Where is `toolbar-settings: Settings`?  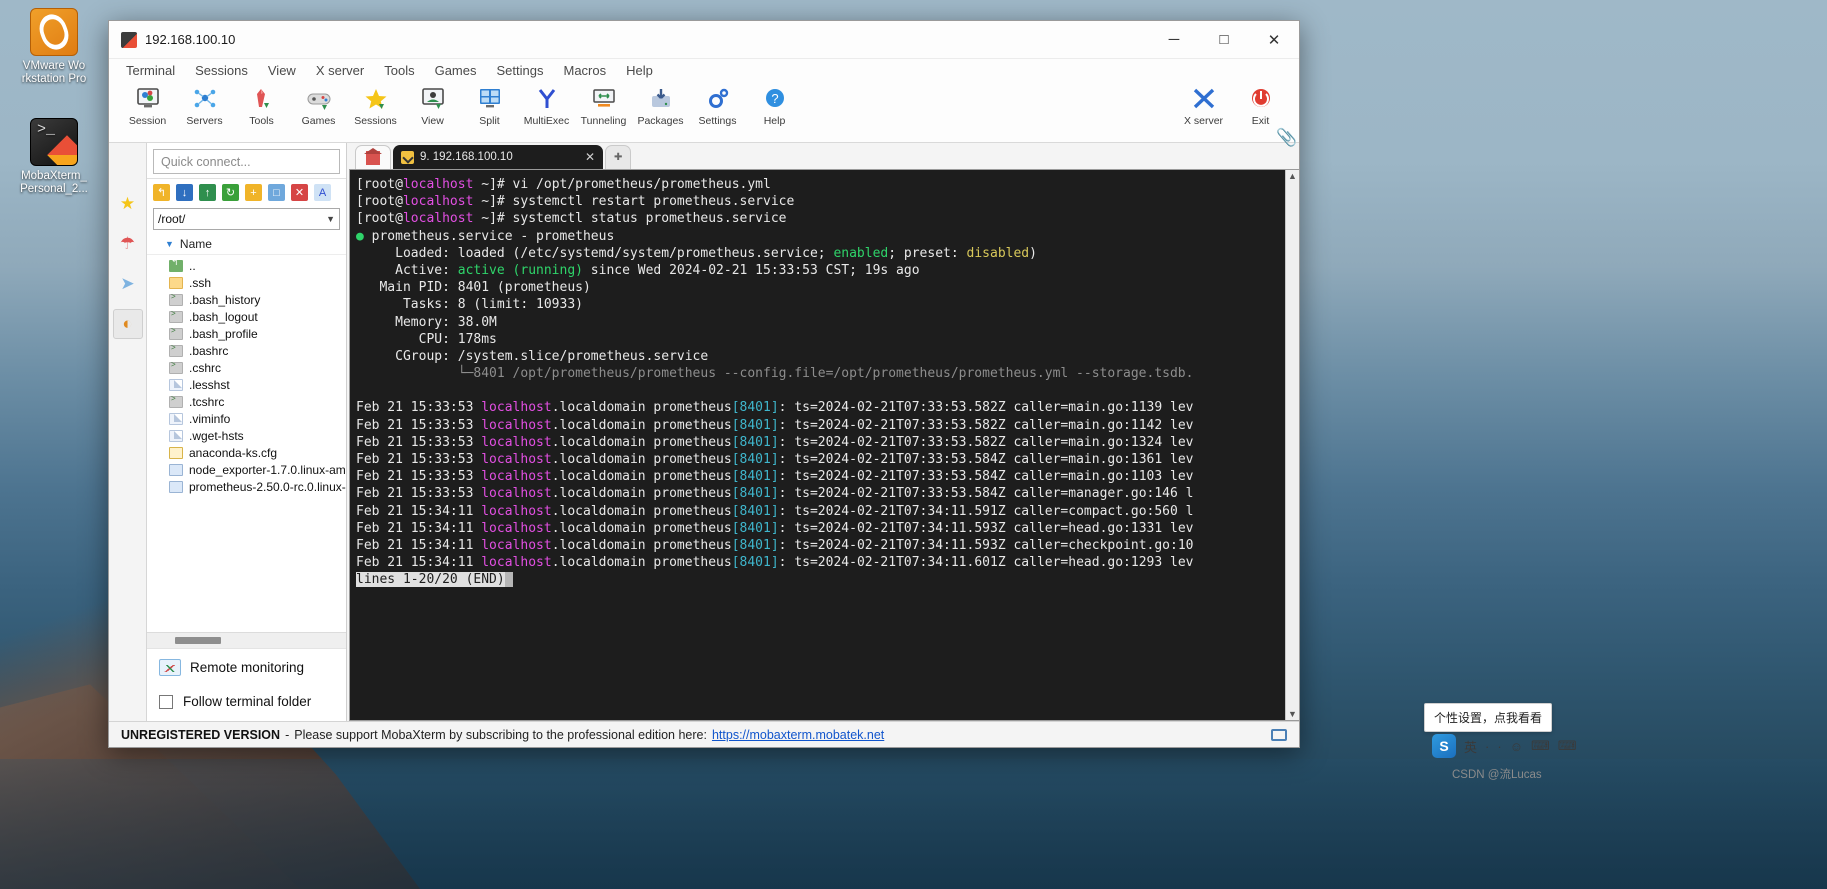 toolbar-settings: Settings is located at coordinates (717, 105).